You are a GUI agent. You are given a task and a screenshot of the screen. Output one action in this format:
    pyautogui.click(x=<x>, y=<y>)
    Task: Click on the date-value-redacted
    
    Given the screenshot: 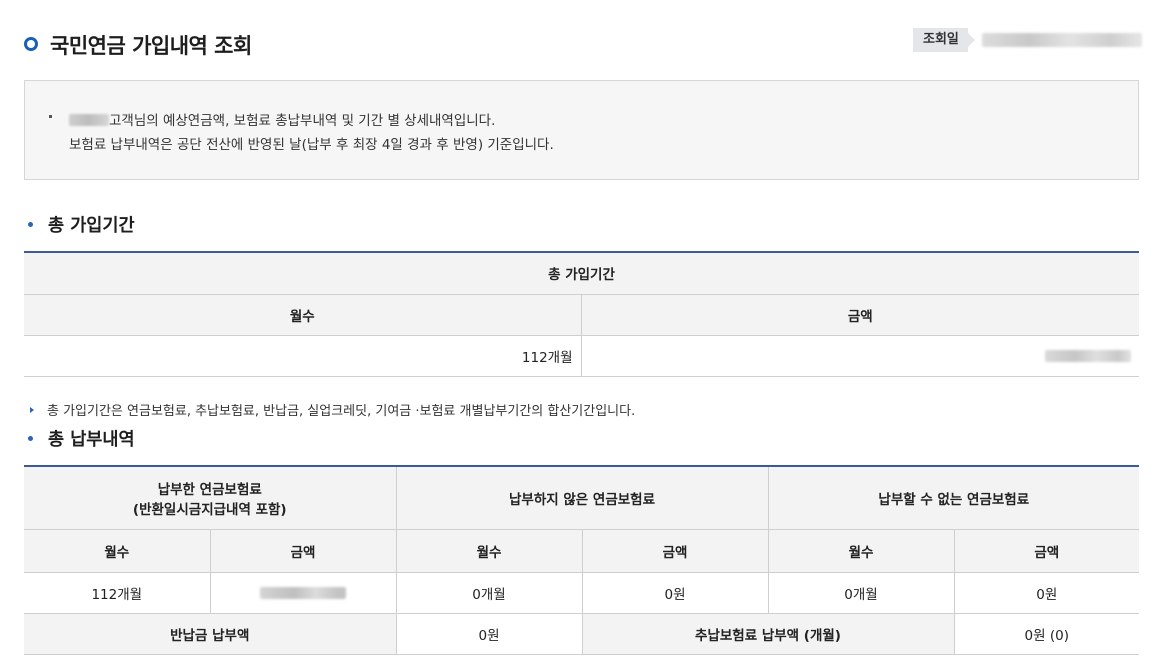 What is the action you would take?
    pyautogui.click(x=1062, y=40)
    